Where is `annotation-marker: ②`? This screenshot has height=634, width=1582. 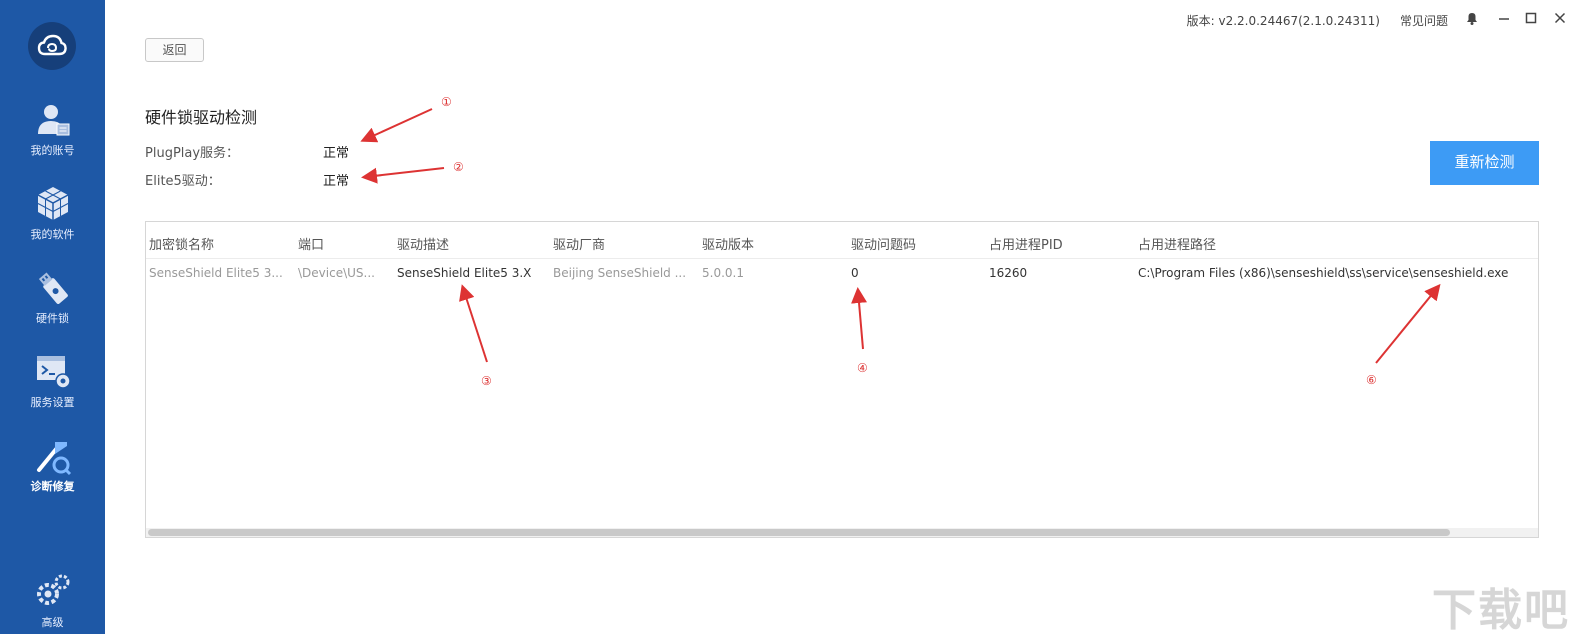
annotation-marker: ② is located at coordinates (458, 167).